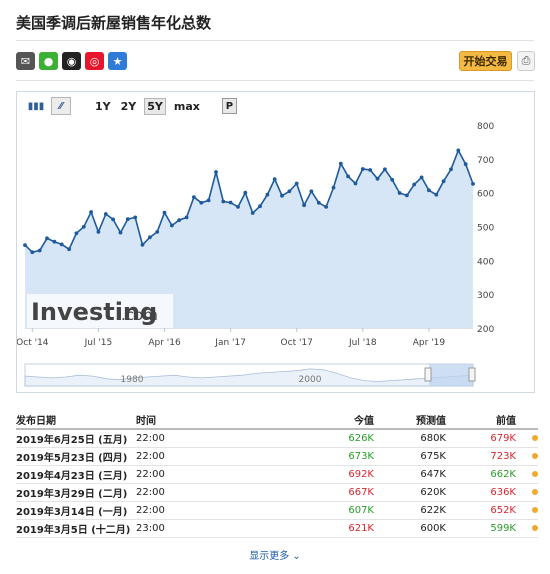  I want to click on row-previous: 662K, so click(481, 474).